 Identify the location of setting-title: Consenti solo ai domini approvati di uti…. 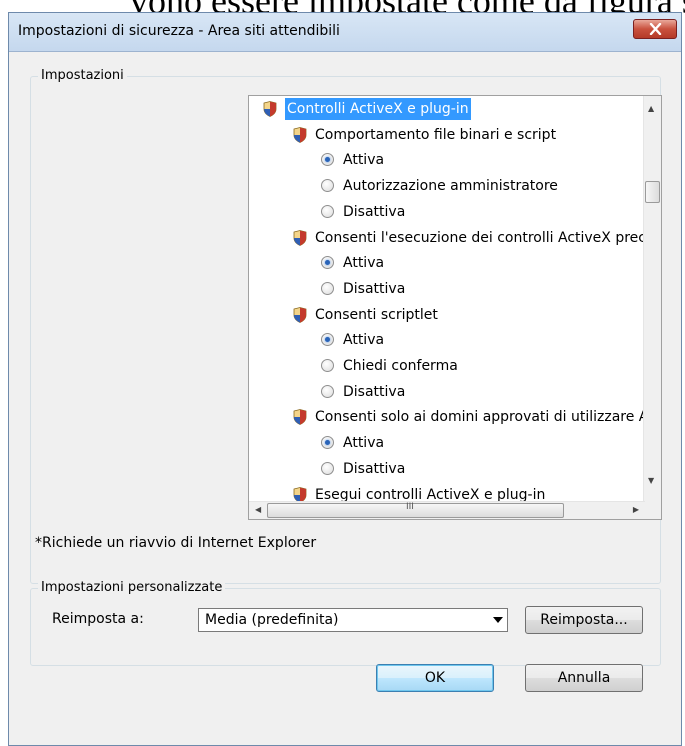
(488, 417).